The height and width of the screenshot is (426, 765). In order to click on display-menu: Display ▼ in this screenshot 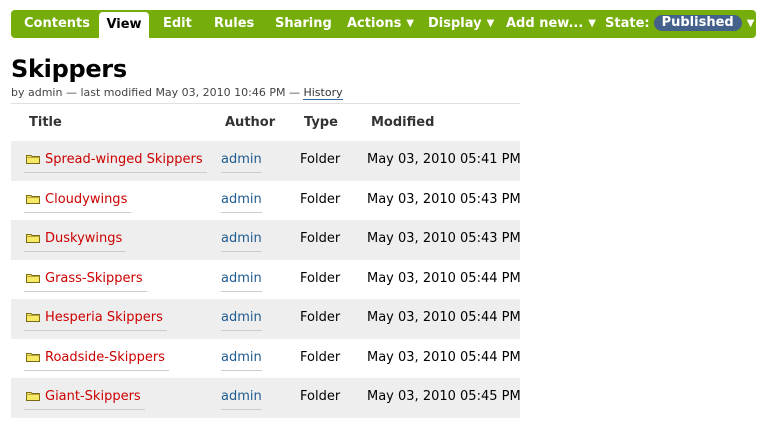, I will do `click(461, 24)`.